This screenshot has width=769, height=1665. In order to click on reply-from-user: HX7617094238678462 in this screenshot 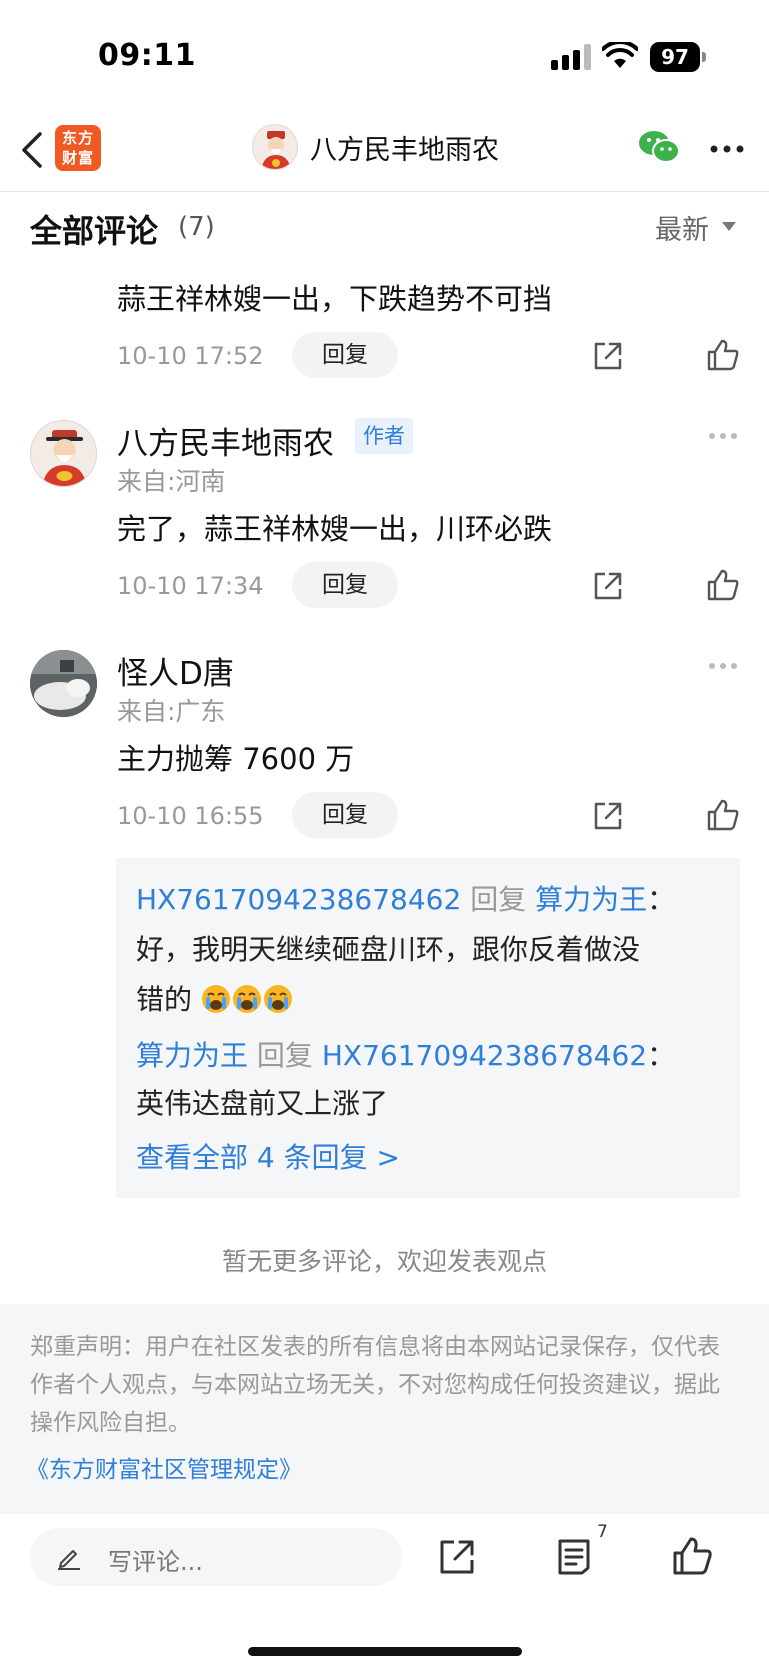, I will do `click(298, 899)`.